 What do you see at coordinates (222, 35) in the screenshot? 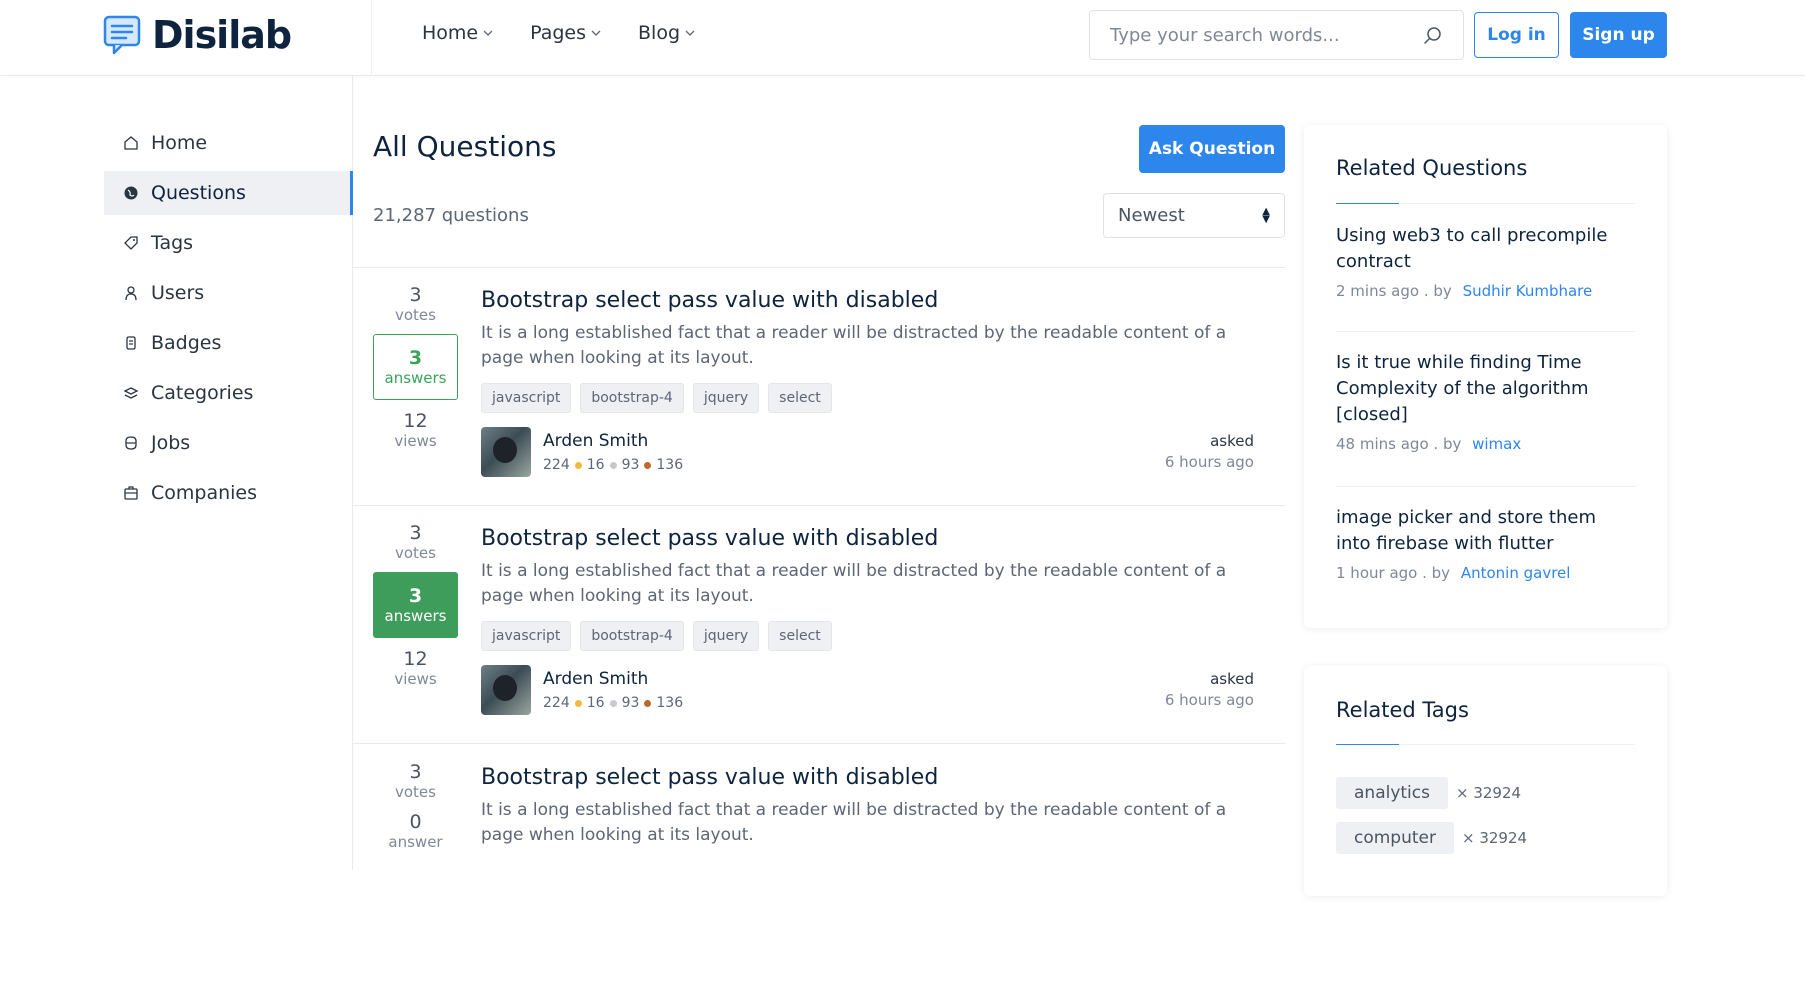
I see `brand-name: Disilab` at bounding box center [222, 35].